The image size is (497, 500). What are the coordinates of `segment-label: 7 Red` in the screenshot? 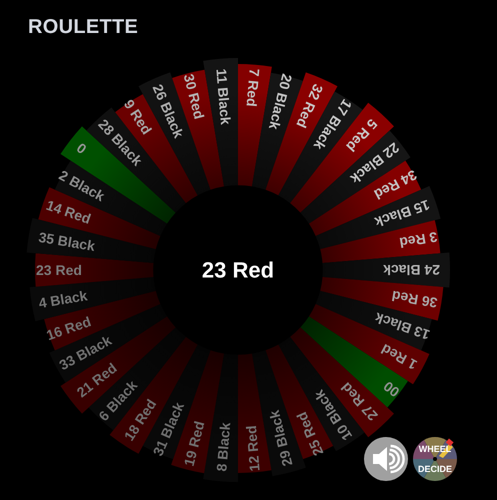 It's located at (253, 88).